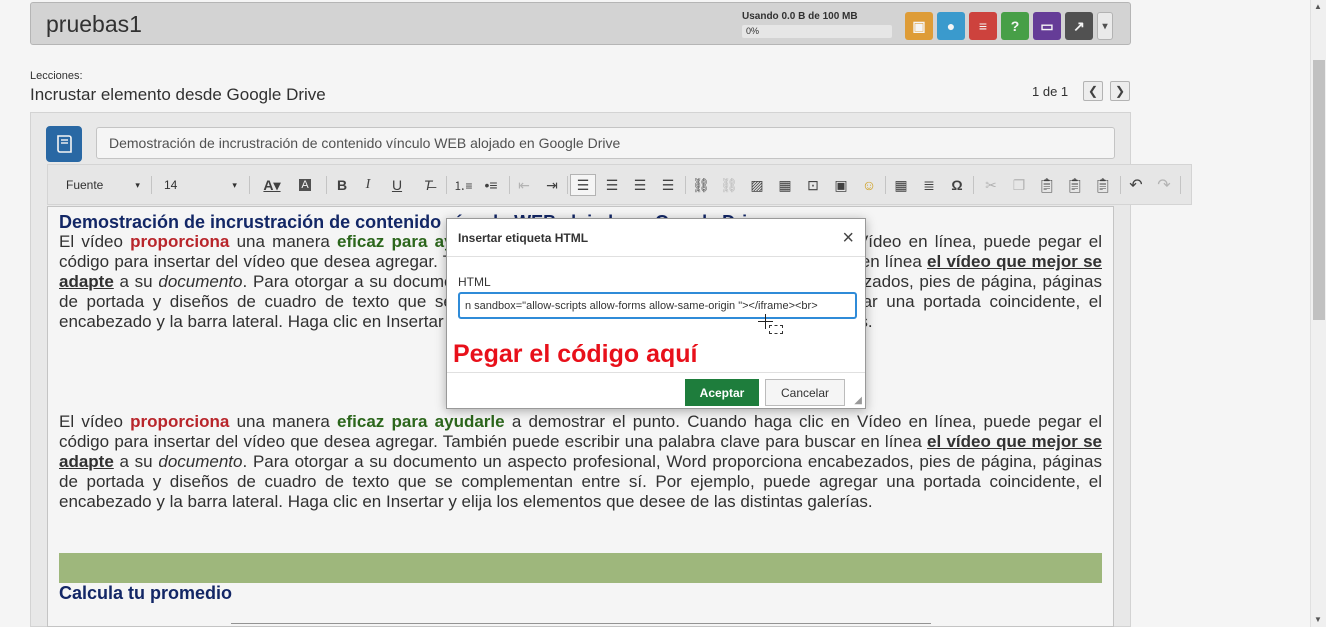 The width and height of the screenshot is (1326, 627). Describe the element at coordinates (848, 238) in the screenshot. I see `close-icon: ×` at that location.